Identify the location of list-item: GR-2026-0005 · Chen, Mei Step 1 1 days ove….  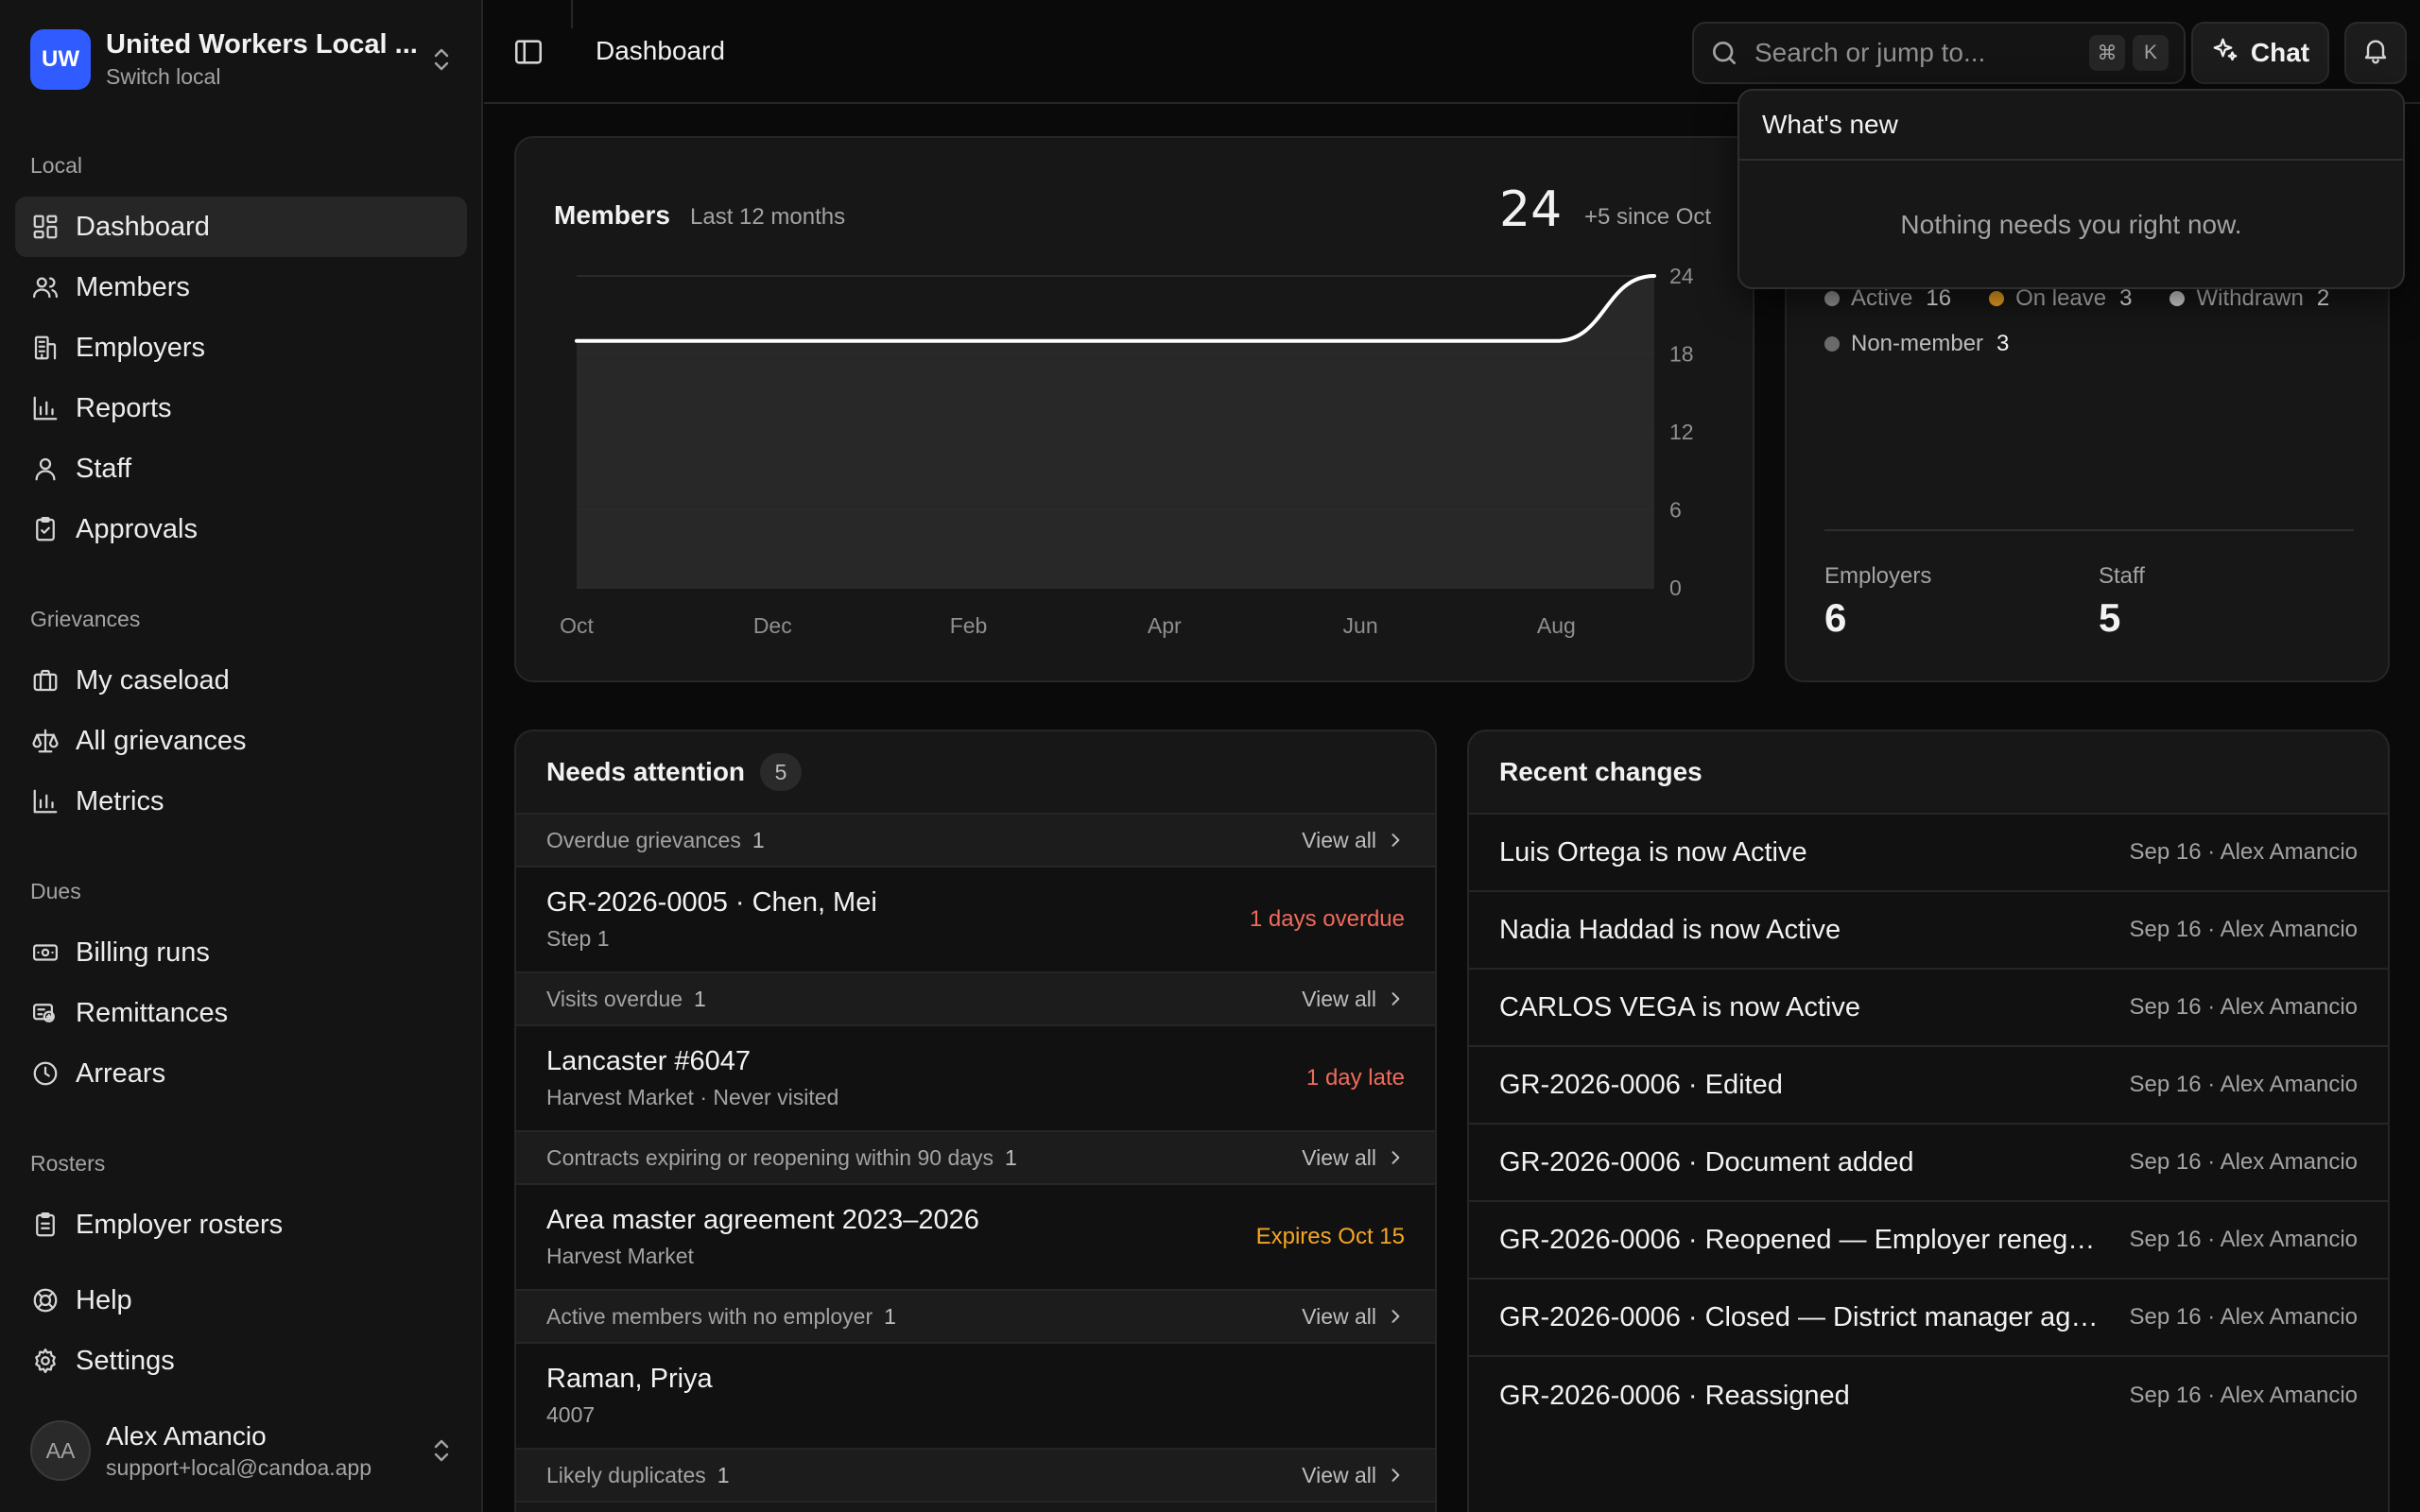
(976, 920).